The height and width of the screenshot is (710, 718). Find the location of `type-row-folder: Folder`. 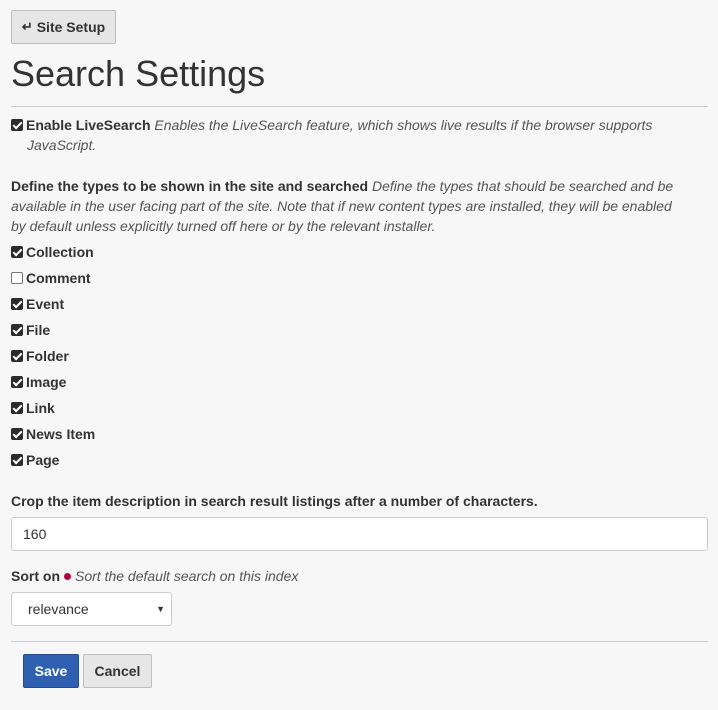

type-row-folder: Folder is located at coordinates (40, 356).